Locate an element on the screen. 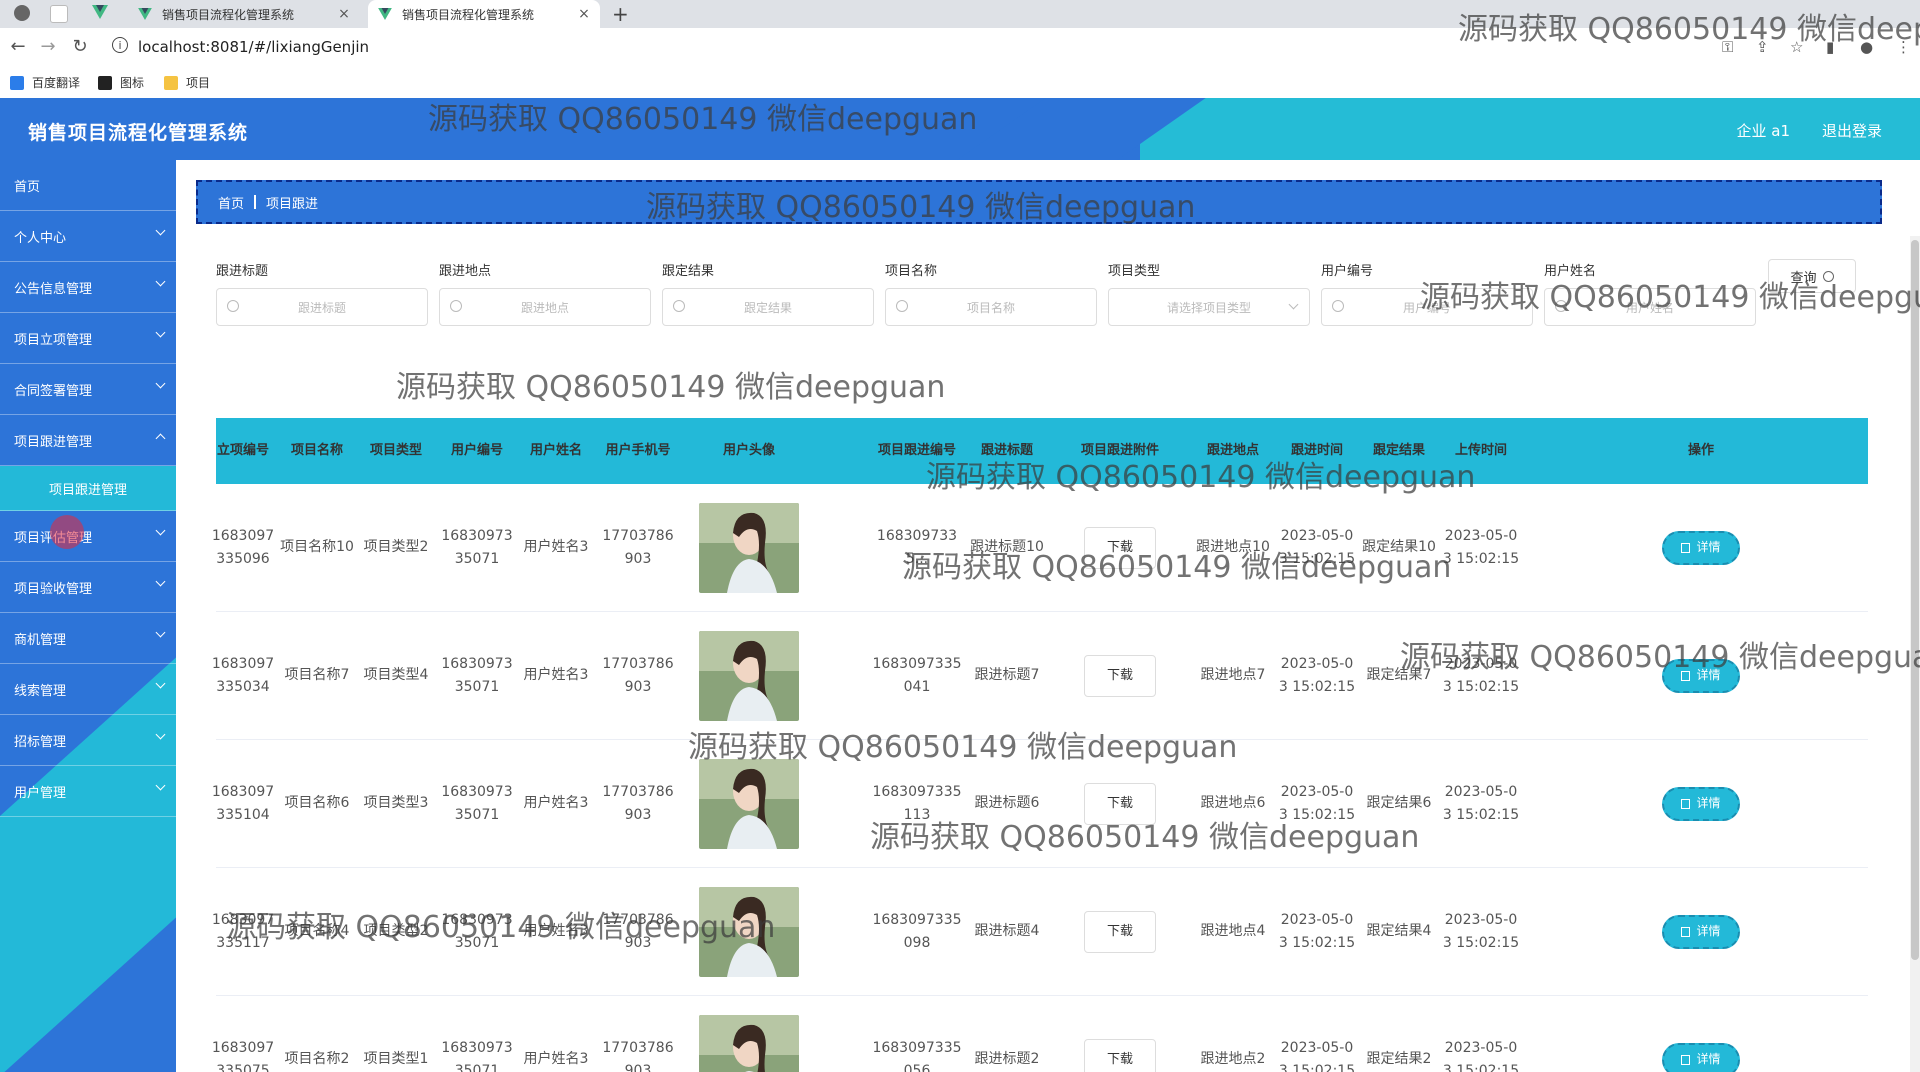 The height and width of the screenshot is (1072, 1920). sidebar-subitem-project-followup: 项目跟进管理 is located at coordinates (88, 488).